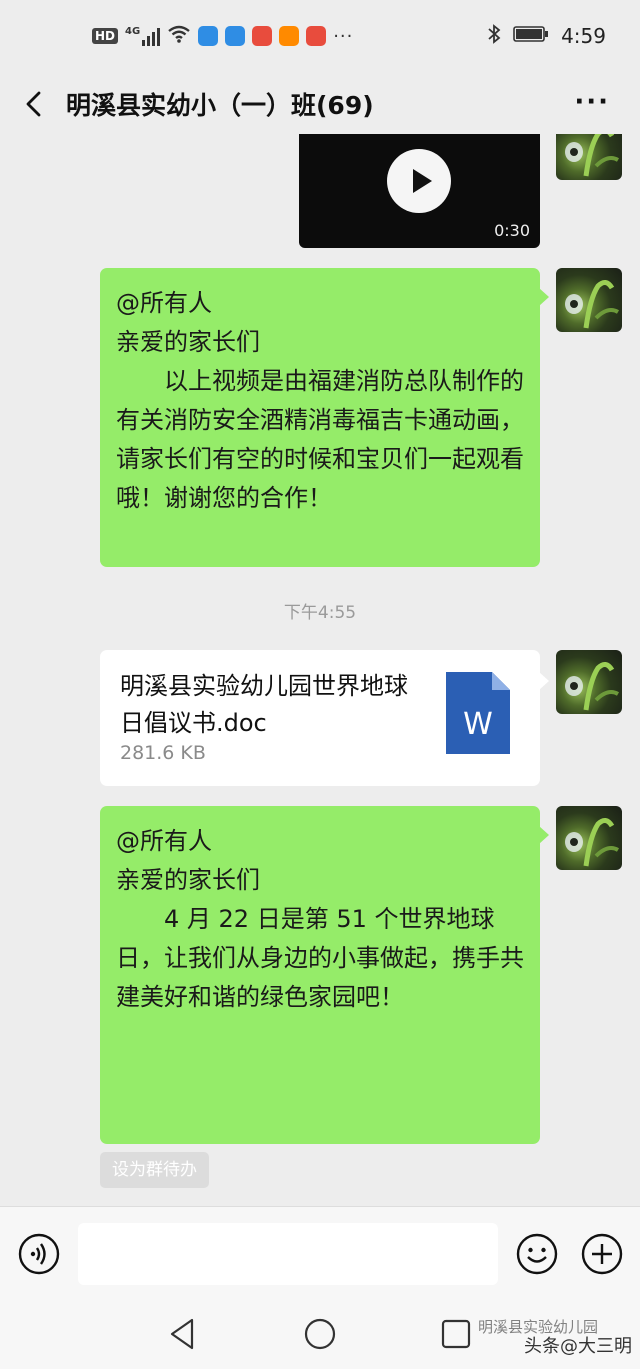 The height and width of the screenshot is (1369, 640). I want to click on clock: 4:59, so click(583, 36).